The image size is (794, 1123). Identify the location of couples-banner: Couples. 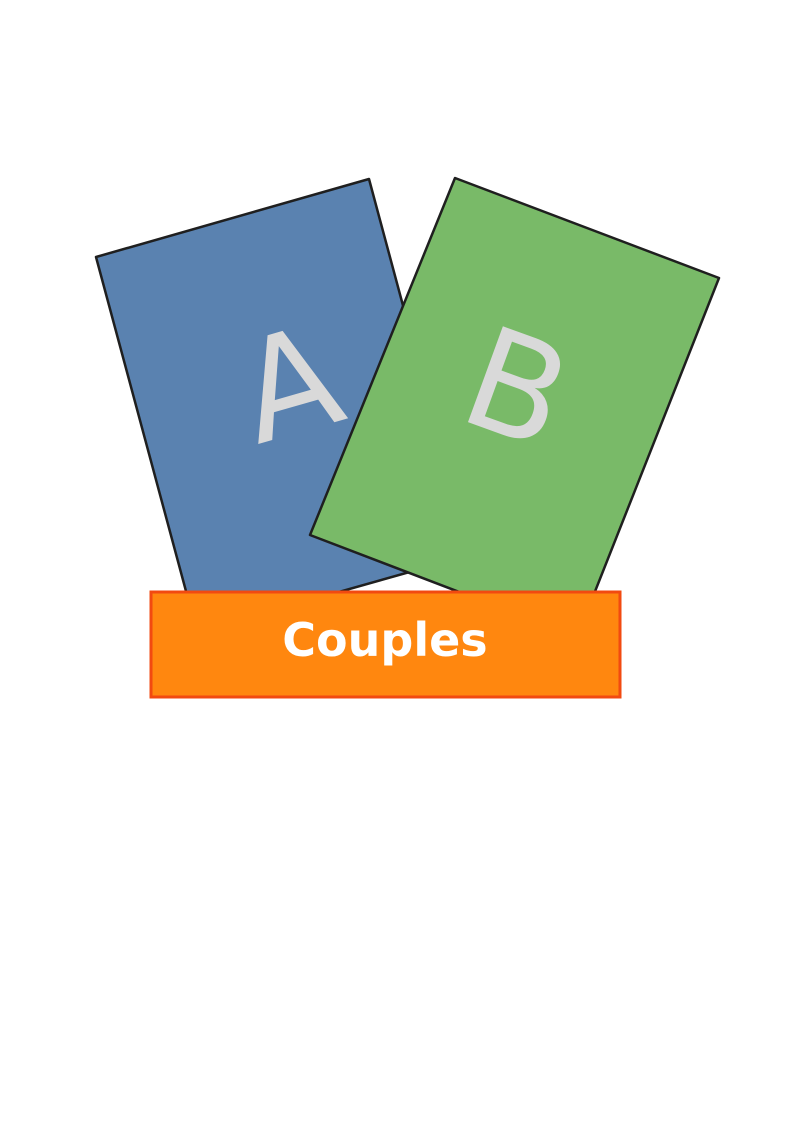
(385, 644).